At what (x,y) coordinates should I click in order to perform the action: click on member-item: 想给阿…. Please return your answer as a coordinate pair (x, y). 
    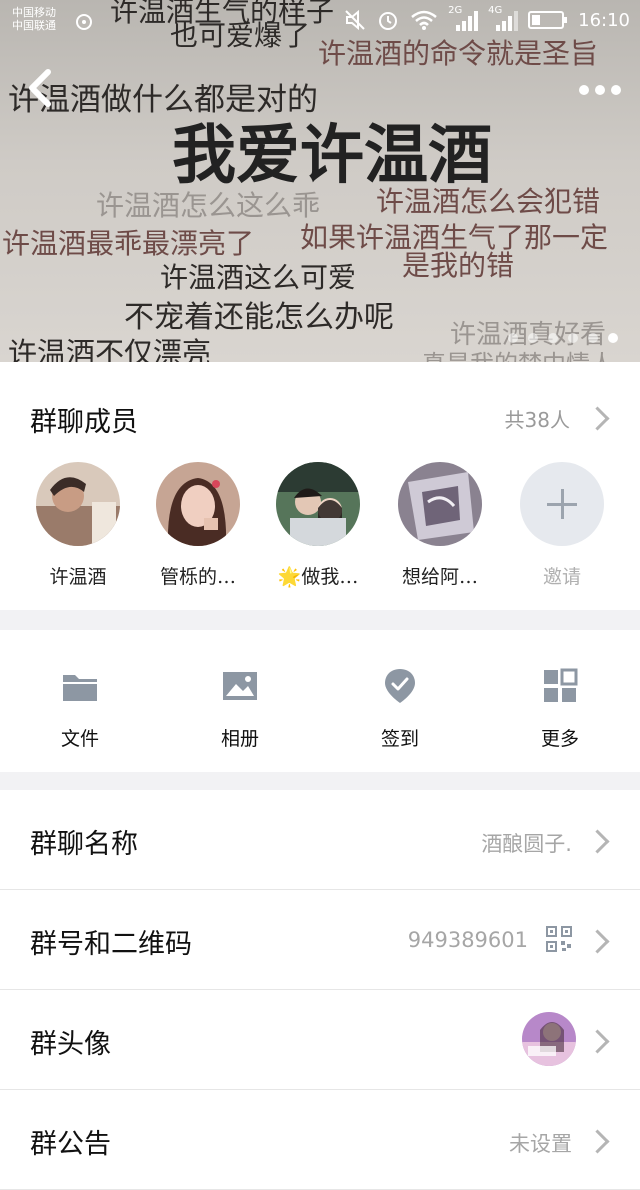
    Looking at the image, I should click on (440, 525).